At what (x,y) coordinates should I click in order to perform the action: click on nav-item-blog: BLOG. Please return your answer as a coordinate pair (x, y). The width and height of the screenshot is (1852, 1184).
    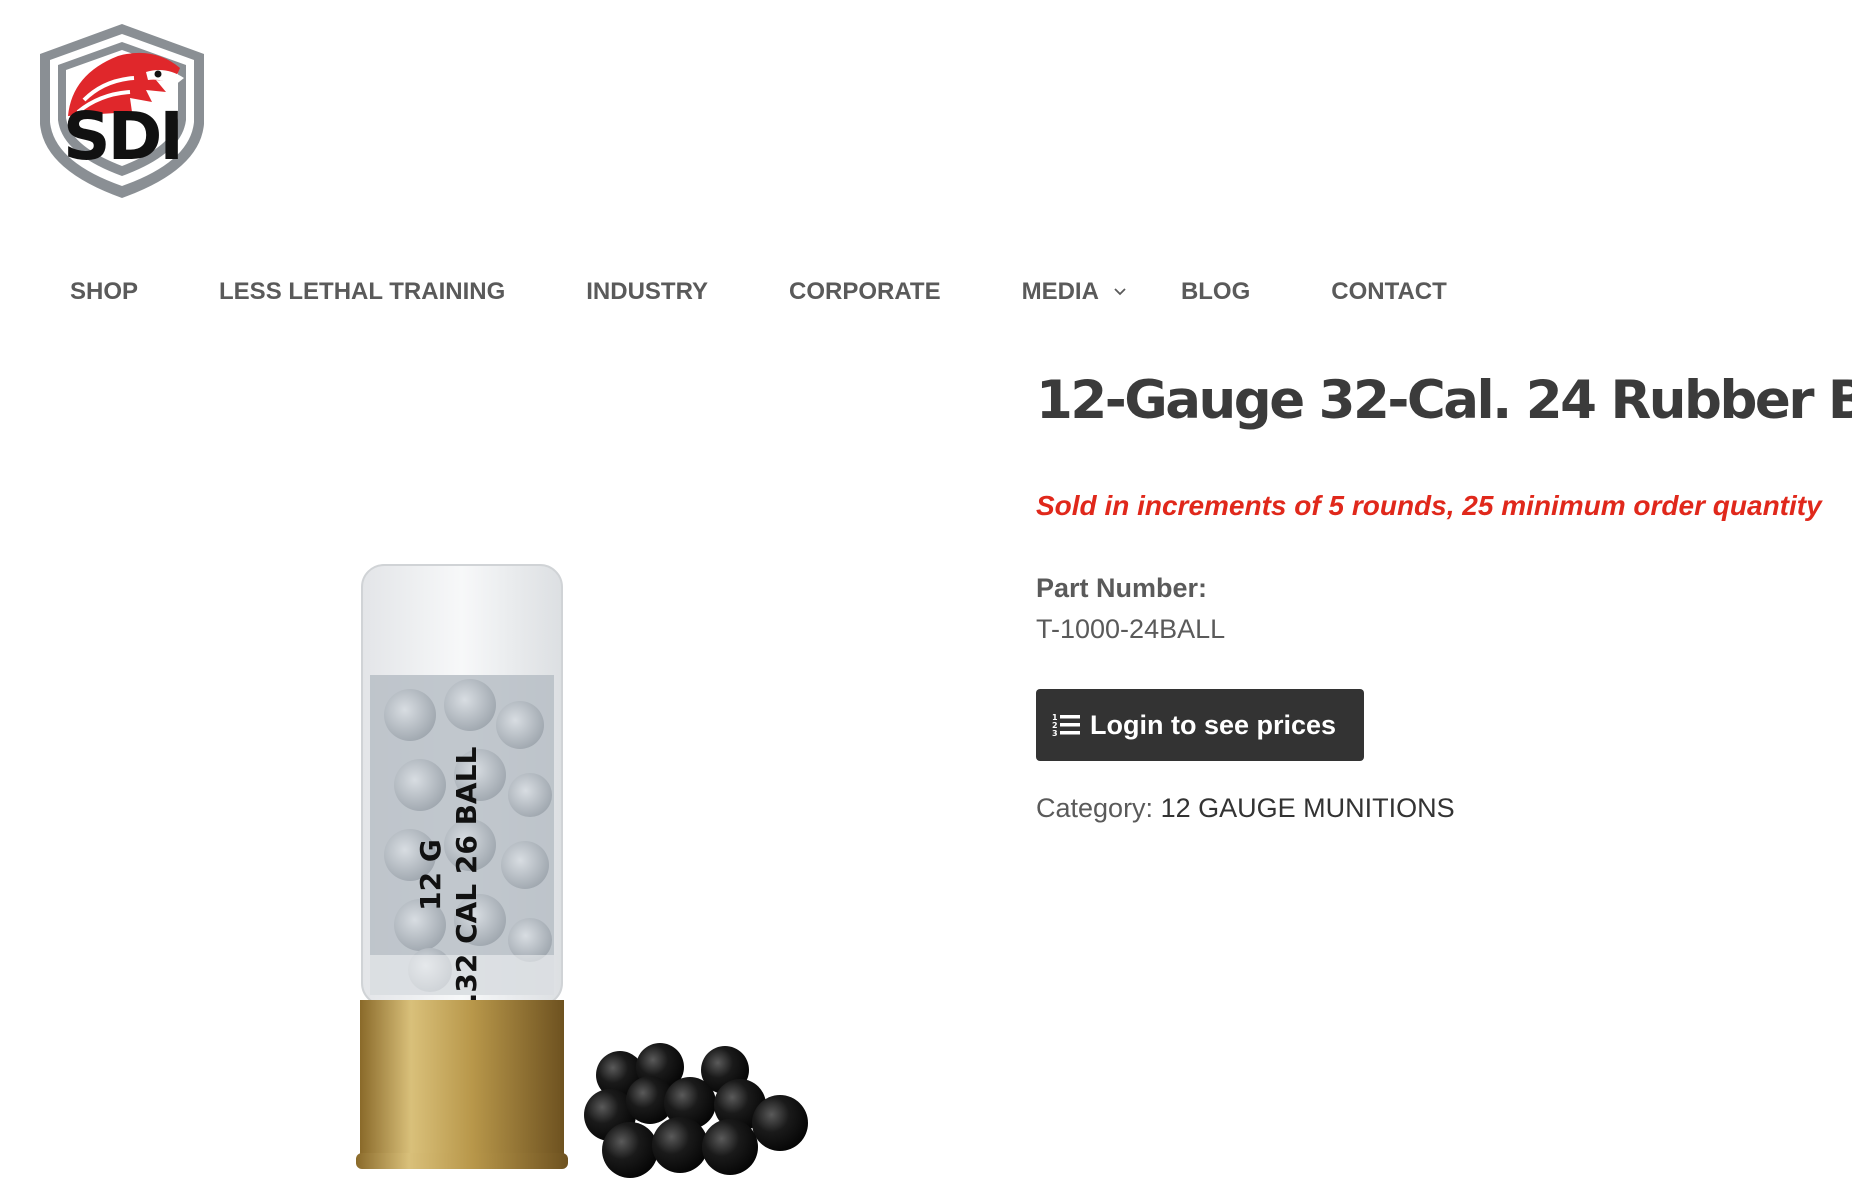
    Looking at the image, I should click on (1215, 292).